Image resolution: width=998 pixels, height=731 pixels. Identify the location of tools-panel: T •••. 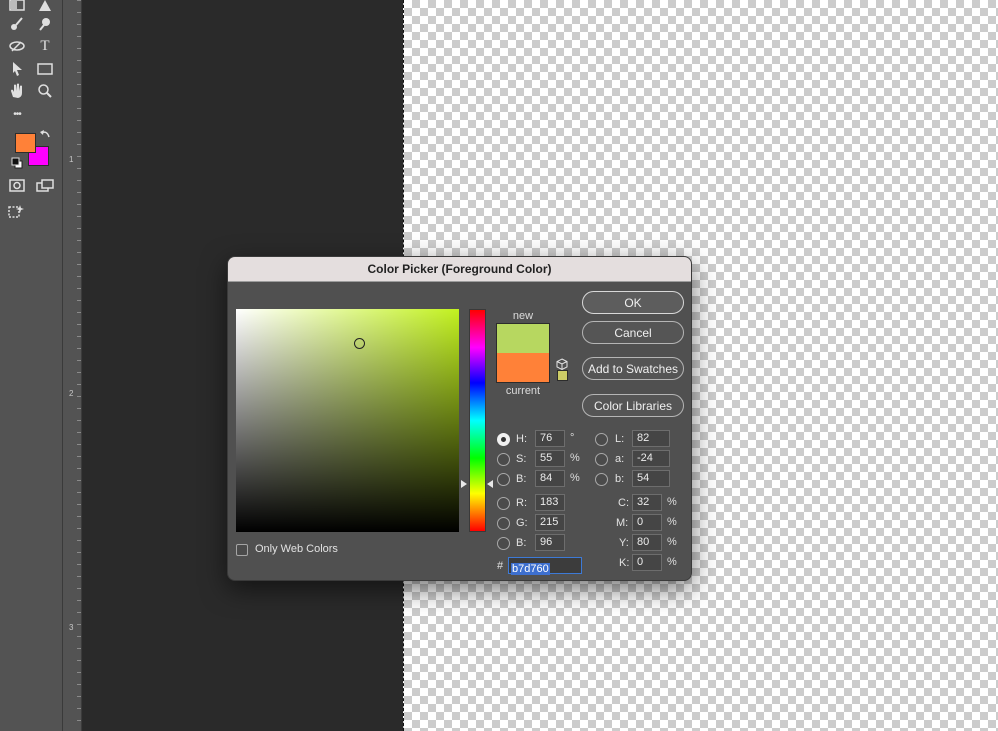
(31, 365).